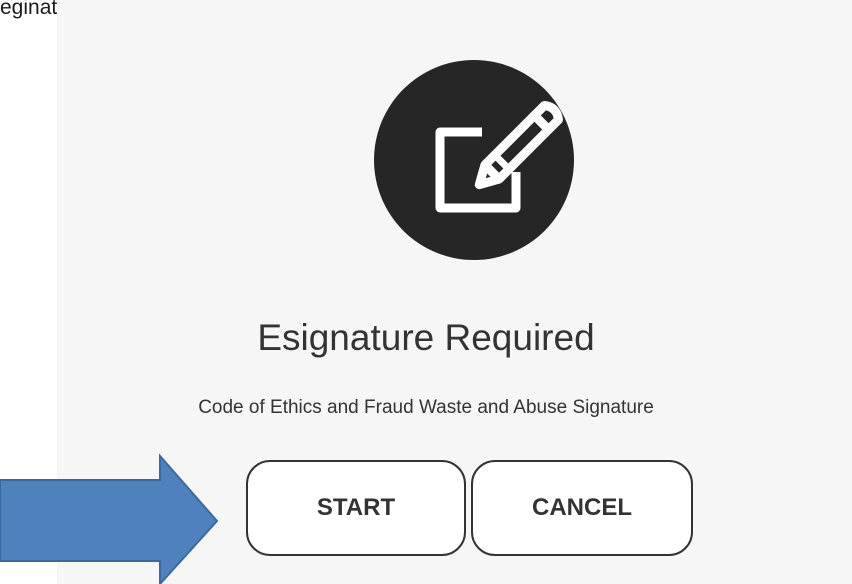 The width and height of the screenshot is (852, 584). What do you see at coordinates (474, 160) in the screenshot?
I see `edit-pencil-icon` at bounding box center [474, 160].